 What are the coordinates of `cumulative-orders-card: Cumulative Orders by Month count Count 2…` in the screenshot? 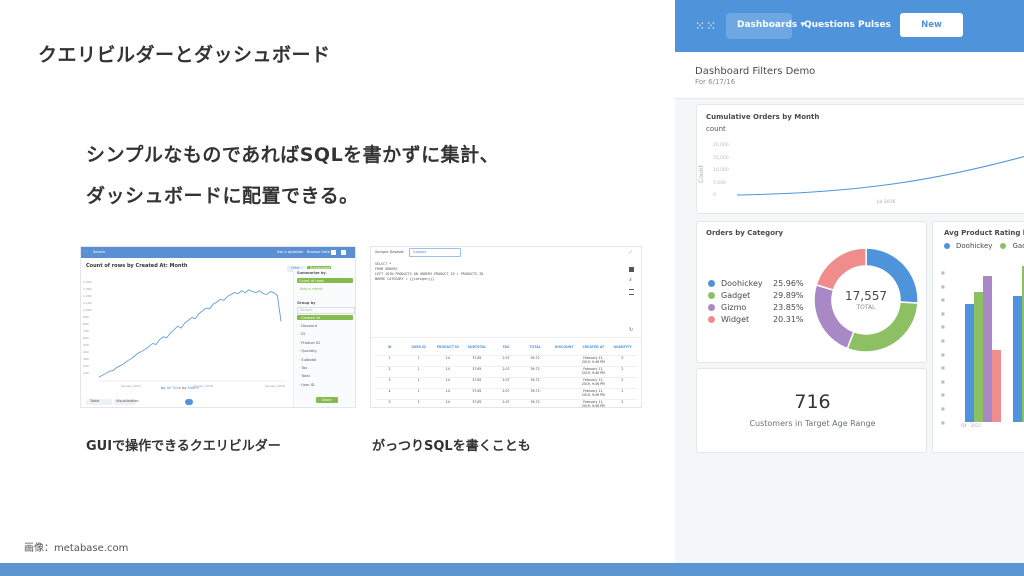 It's located at (860, 159).